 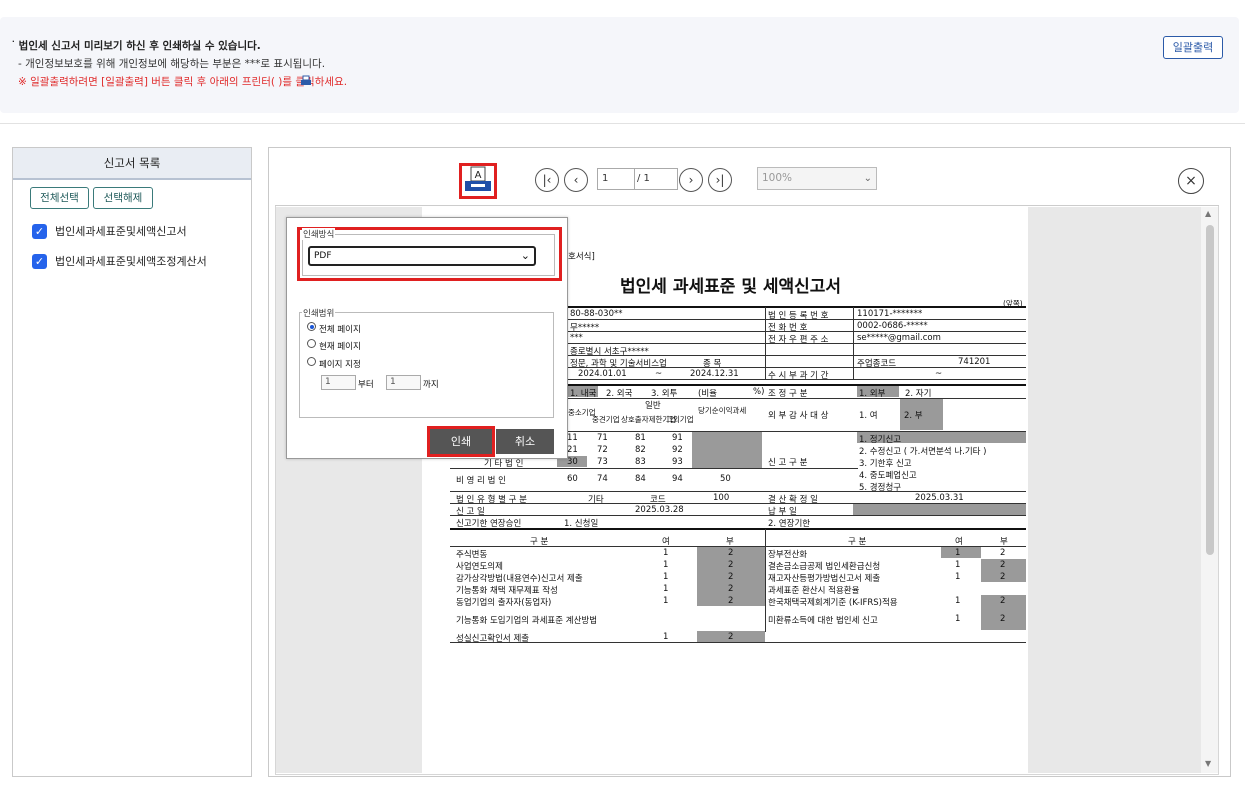 What do you see at coordinates (616, 179) in the screenshot?
I see `page-number-input: 1` at bounding box center [616, 179].